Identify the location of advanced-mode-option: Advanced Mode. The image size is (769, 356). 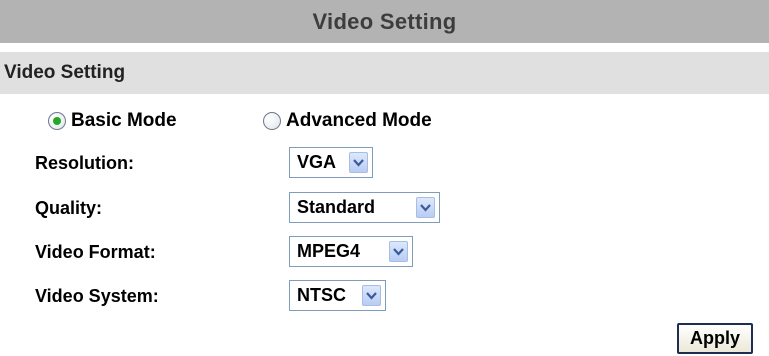
(347, 121).